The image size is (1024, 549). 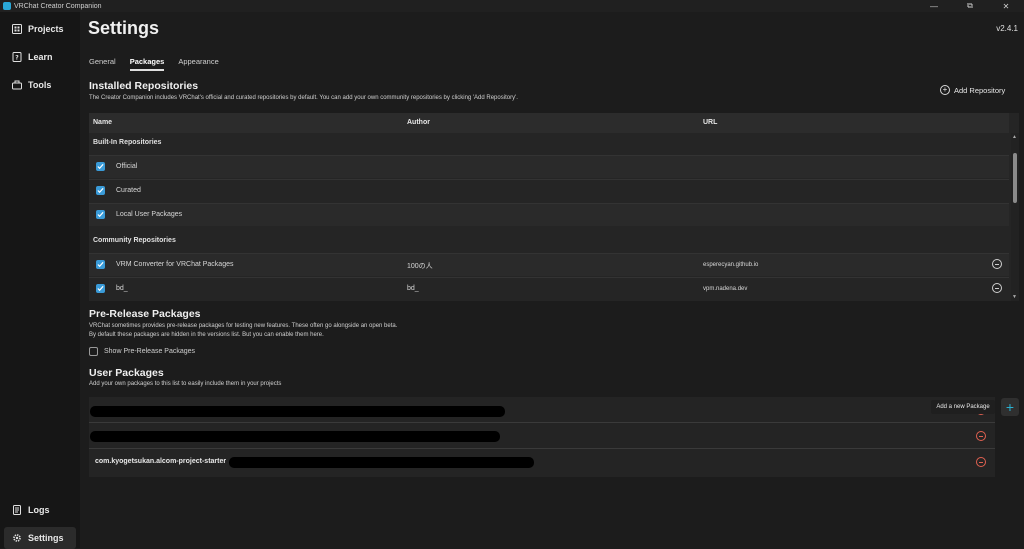 I want to click on table-scrollbar: ▲ ▼, so click(x=1015, y=217).